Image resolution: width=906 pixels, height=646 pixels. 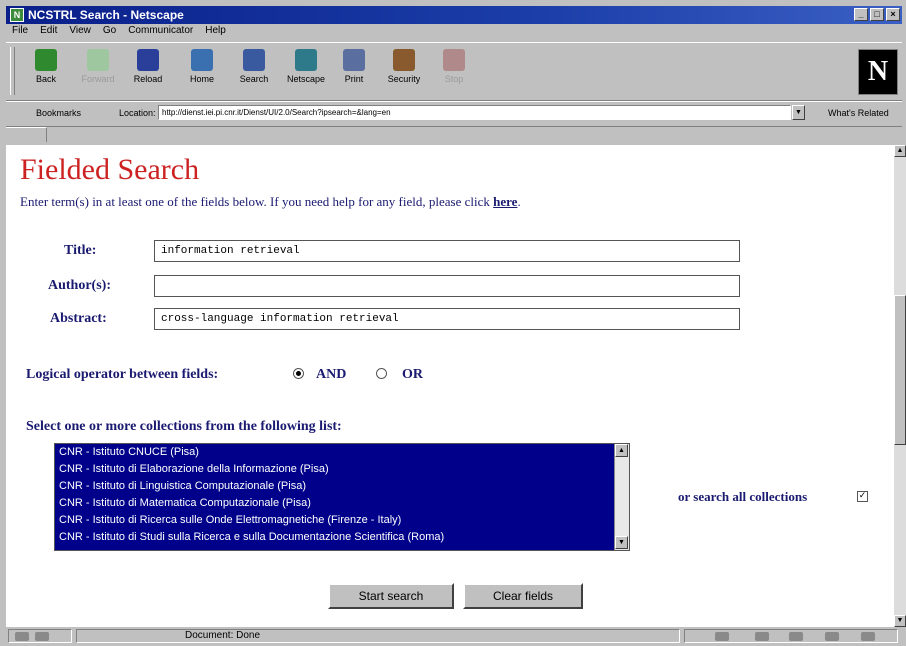 What do you see at coordinates (45, 79) in the screenshot?
I see `toolbar-button-label: Back` at bounding box center [45, 79].